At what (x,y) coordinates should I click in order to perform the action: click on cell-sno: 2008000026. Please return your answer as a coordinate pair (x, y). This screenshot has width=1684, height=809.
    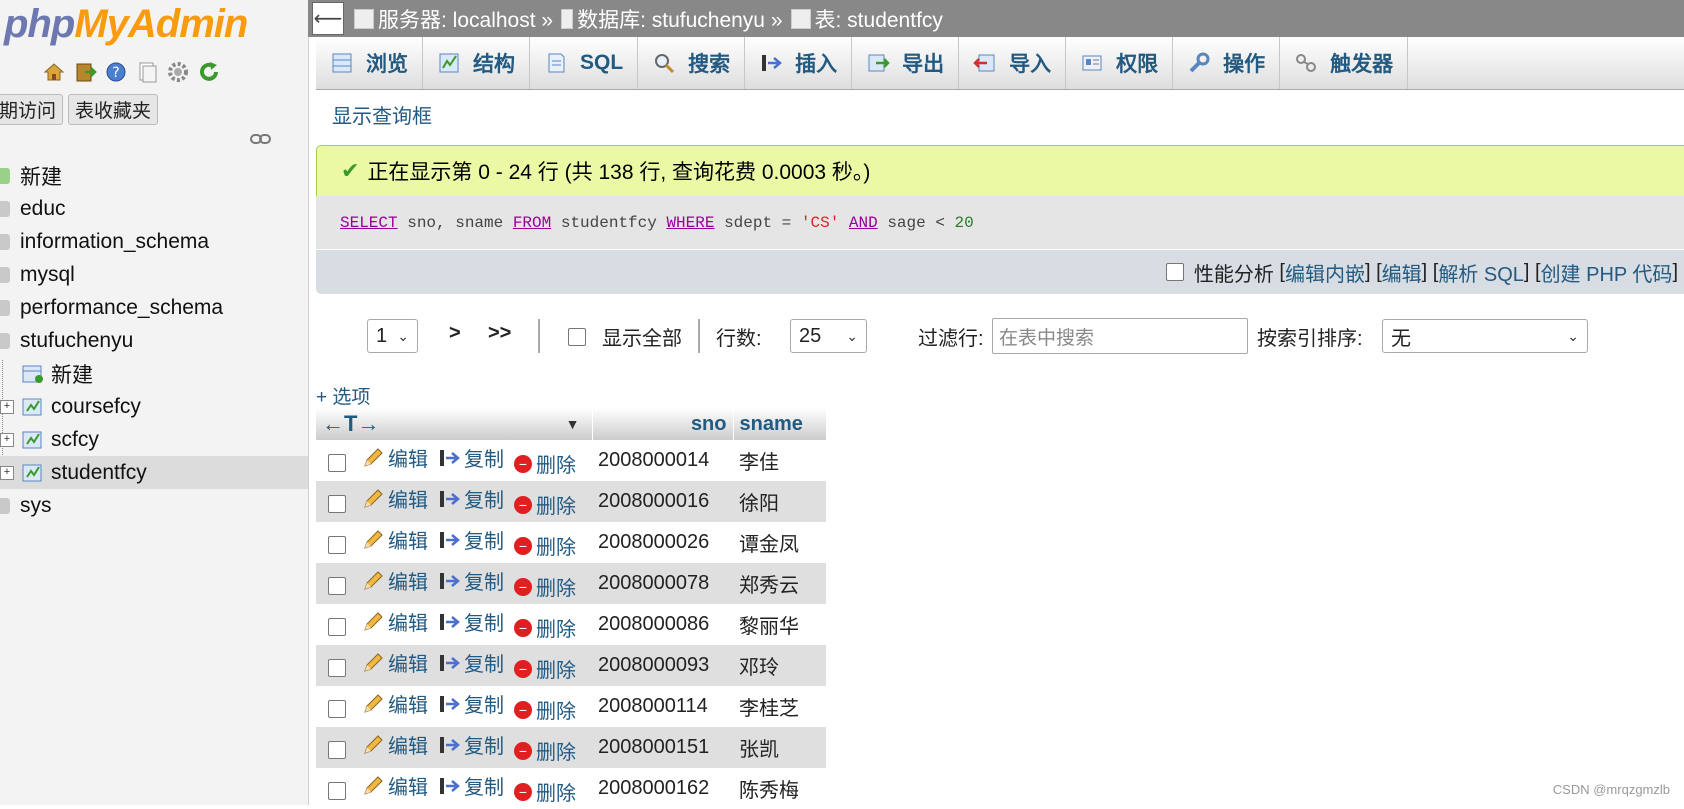
    Looking at the image, I should click on (662, 542).